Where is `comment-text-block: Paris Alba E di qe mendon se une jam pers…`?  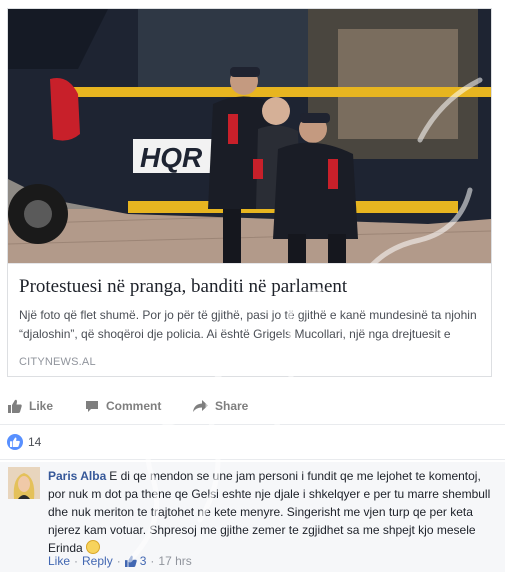 comment-text-block: Paris Alba E di qe mendon se une jam pers… is located at coordinates (274, 512).